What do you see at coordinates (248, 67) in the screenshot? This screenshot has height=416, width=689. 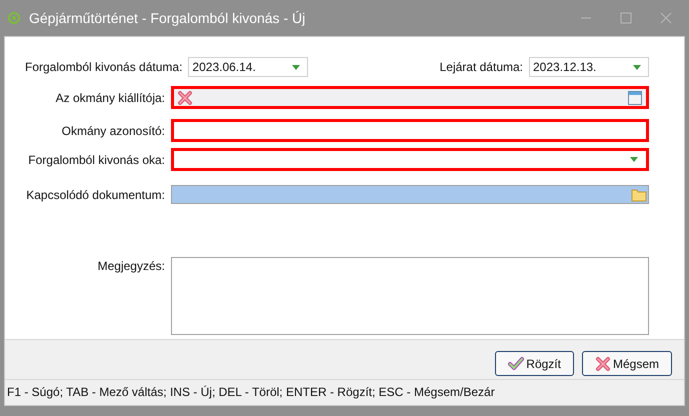 I see `date-field: 2023.06.14.` at bounding box center [248, 67].